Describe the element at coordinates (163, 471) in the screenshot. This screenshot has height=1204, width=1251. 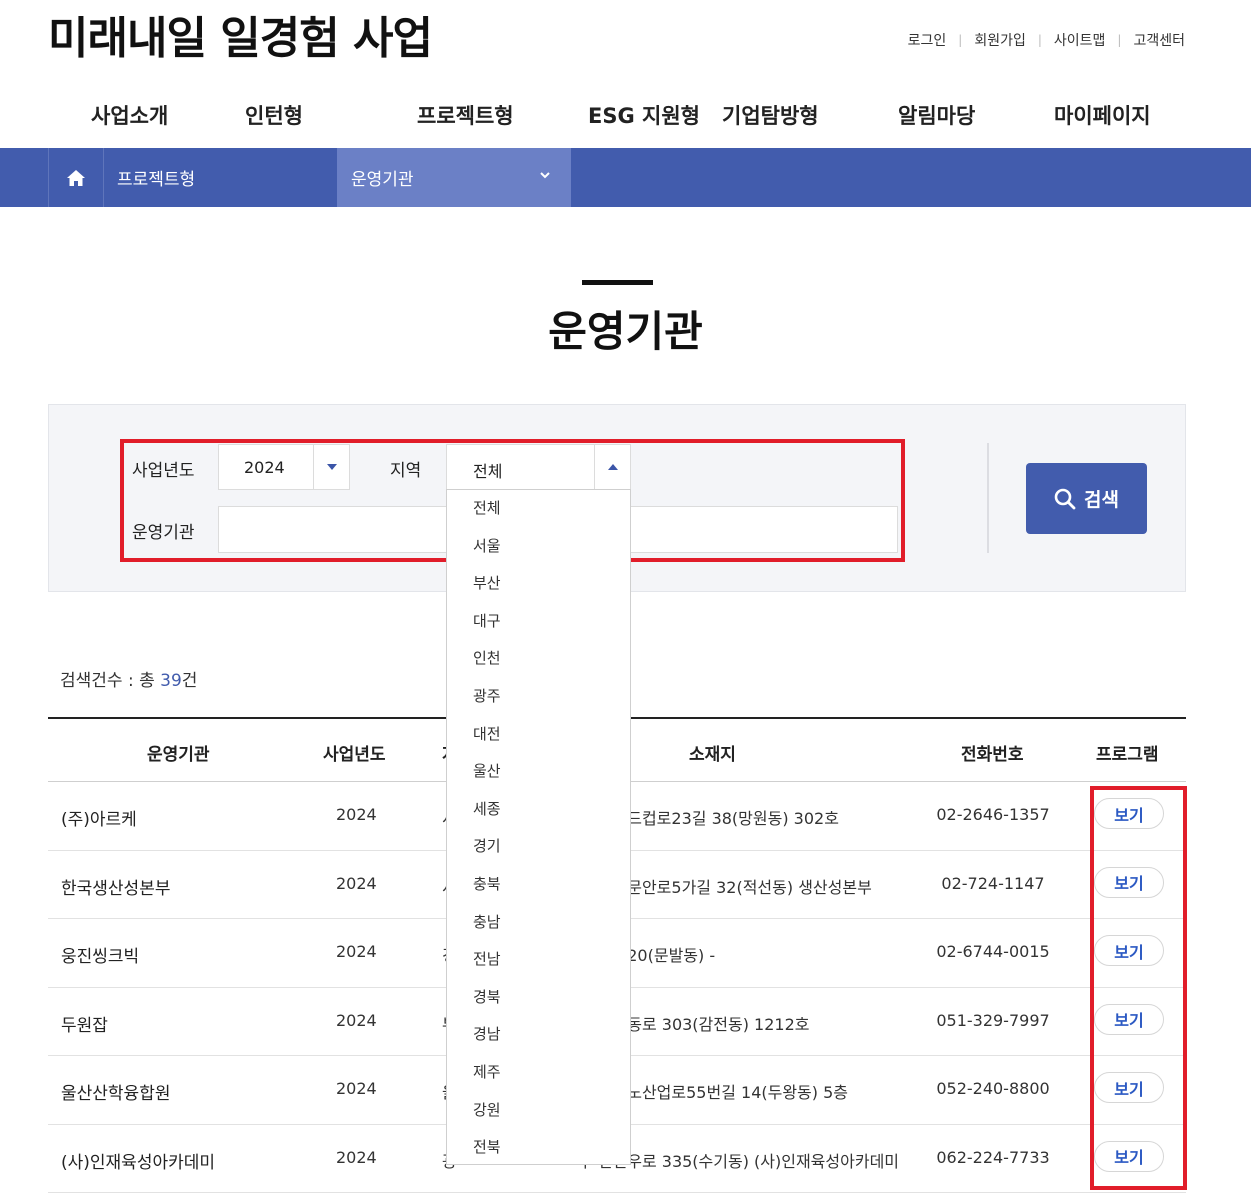
I see `year-label: 사업년도` at that location.